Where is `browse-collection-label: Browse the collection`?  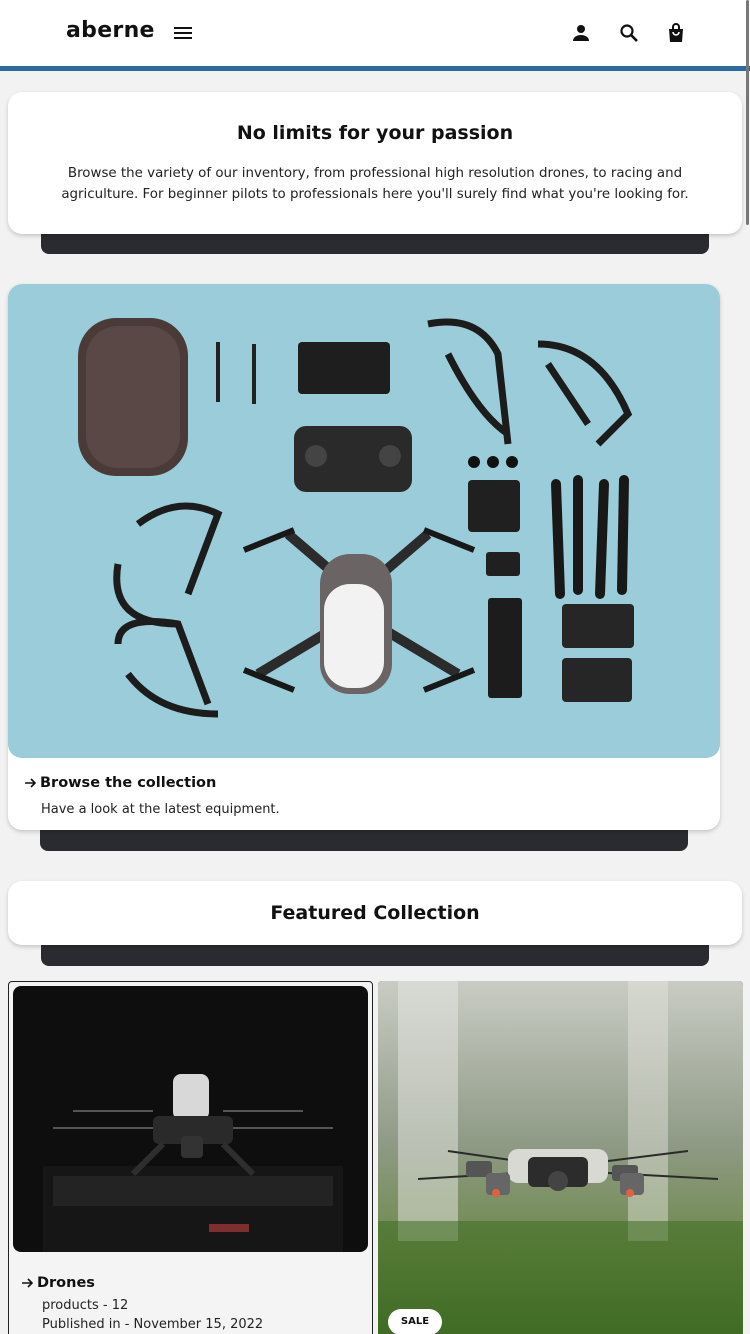 browse-collection-label: Browse the collection is located at coordinates (128, 783).